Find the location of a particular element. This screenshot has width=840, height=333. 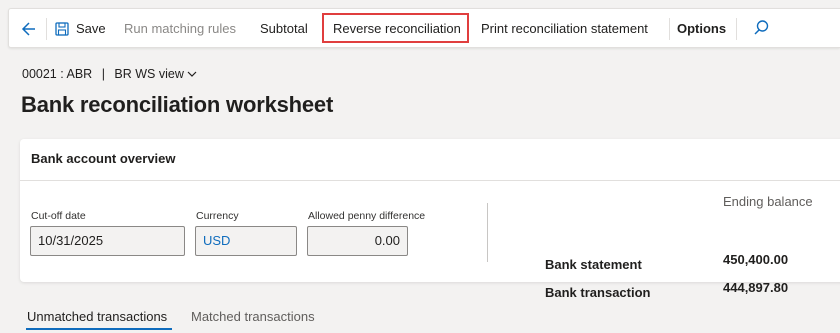

options-menu: Options is located at coordinates (701, 29).